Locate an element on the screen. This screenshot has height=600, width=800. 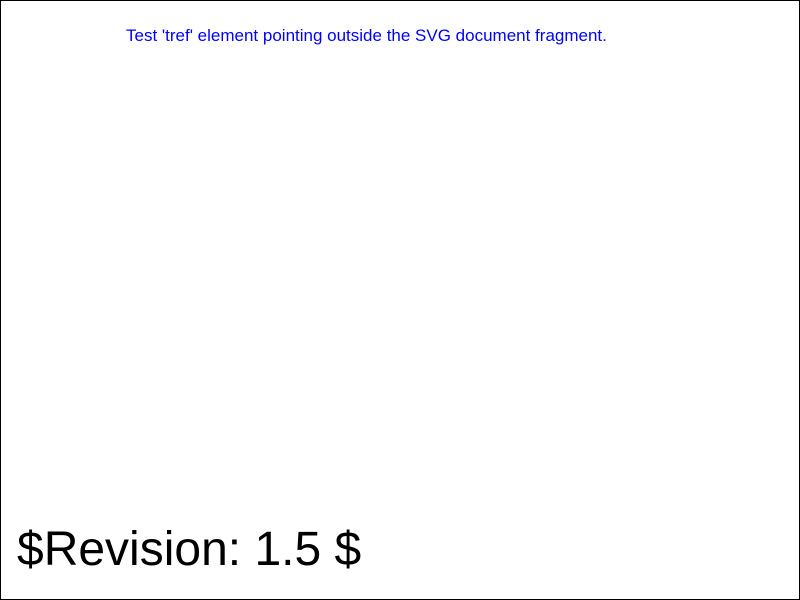
revision-label: $Revision: 1.5 $ is located at coordinates (189, 549).